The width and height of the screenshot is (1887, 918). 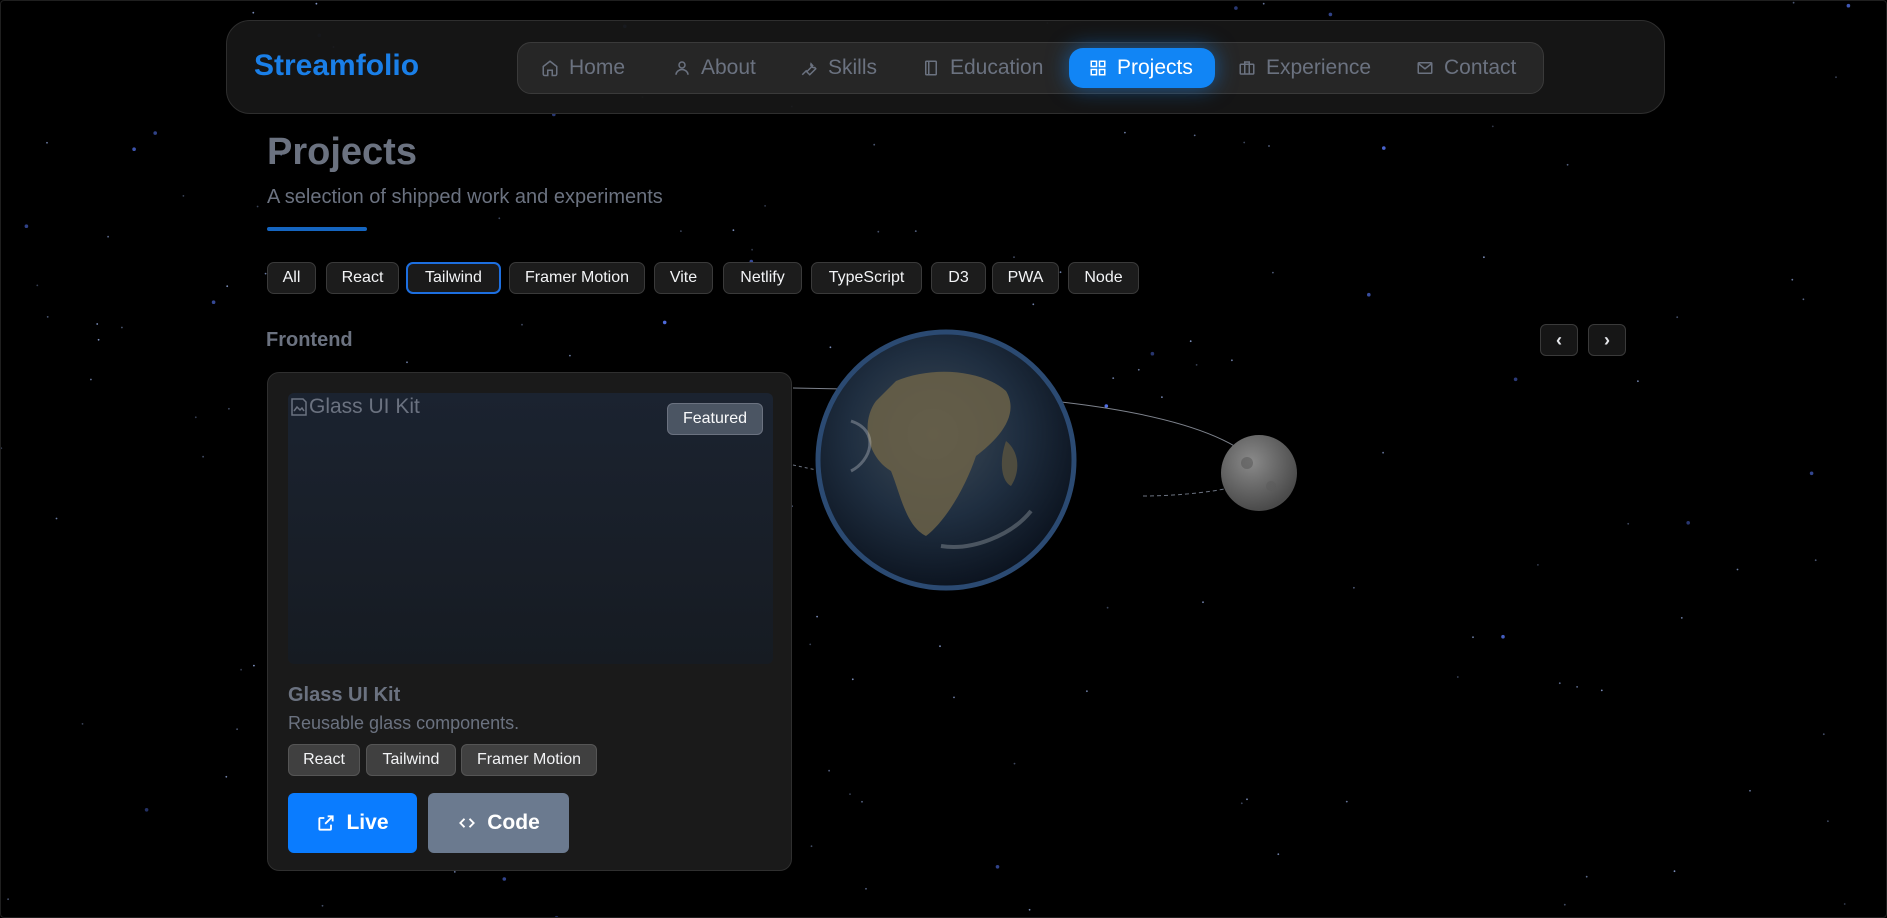 What do you see at coordinates (982, 68) in the screenshot?
I see `nav-item-education: Education` at bounding box center [982, 68].